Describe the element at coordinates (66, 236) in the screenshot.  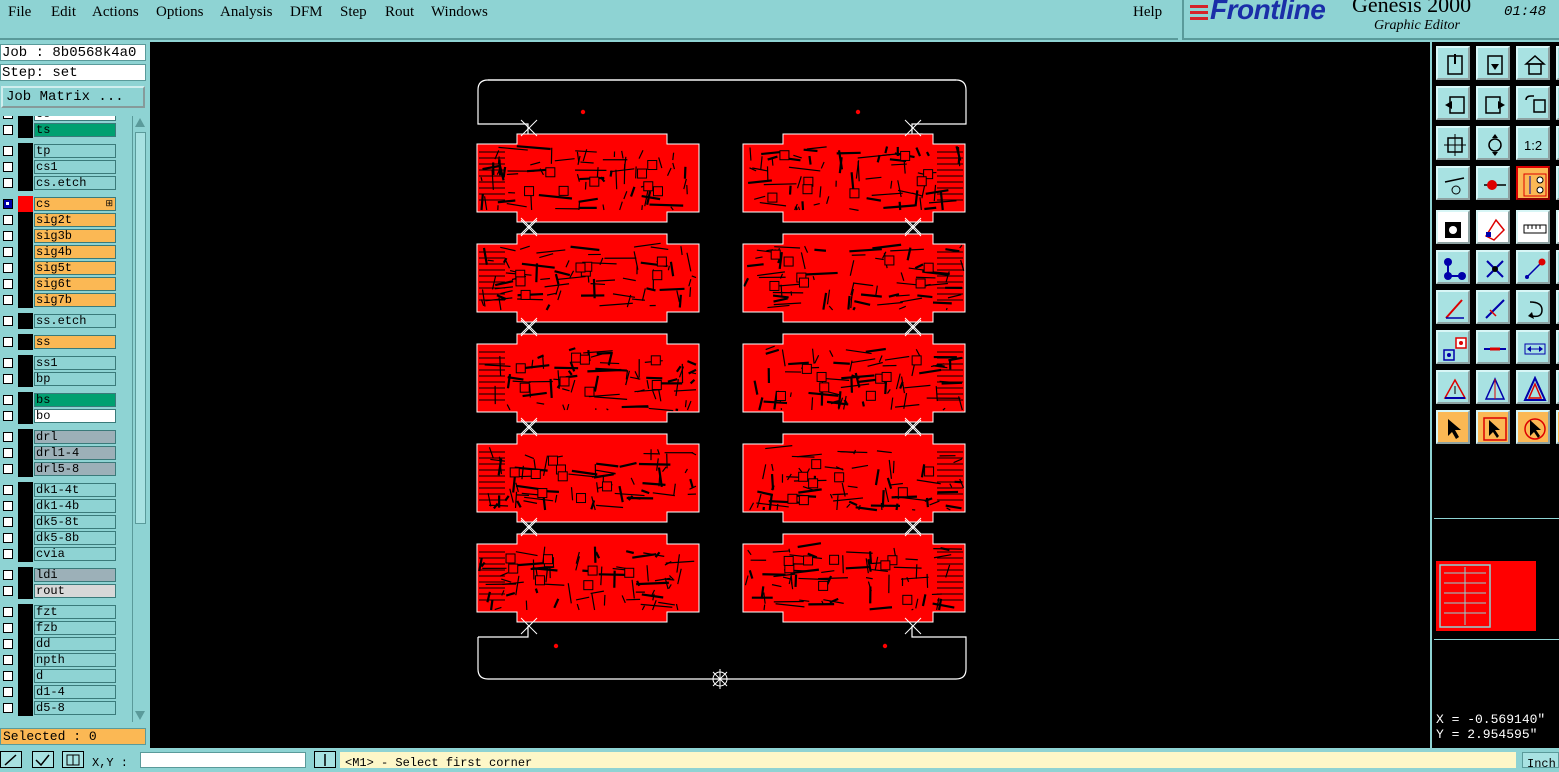
I see `layer-row: sig3b` at that location.